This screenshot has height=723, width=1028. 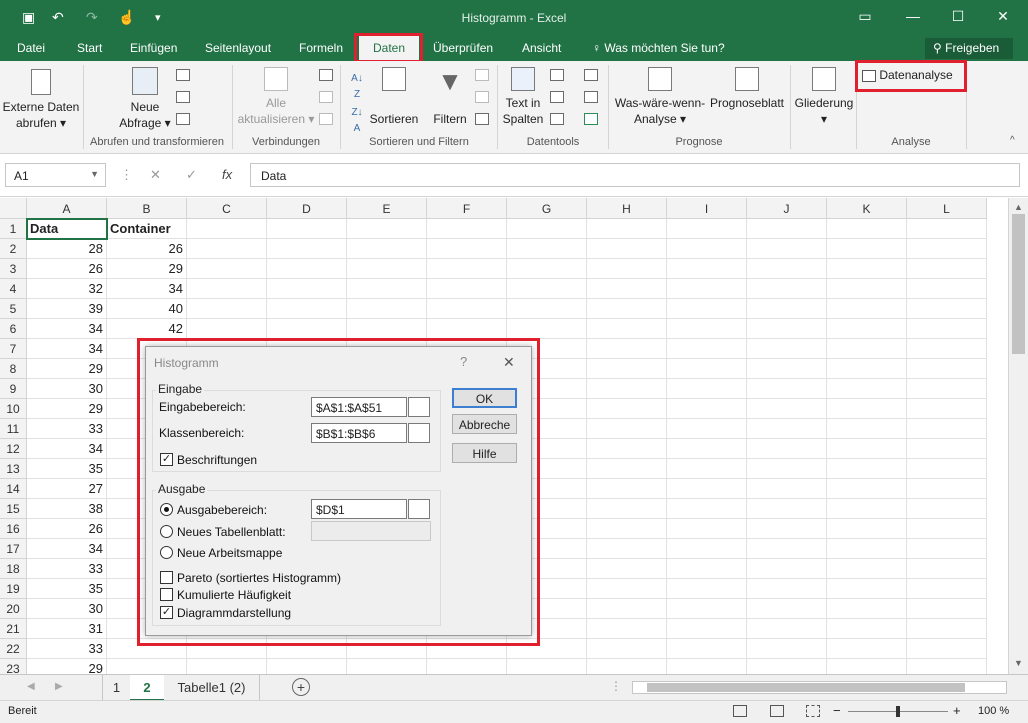 What do you see at coordinates (787, 549) in the screenshot?
I see `cell-j17` at bounding box center [787, 549].